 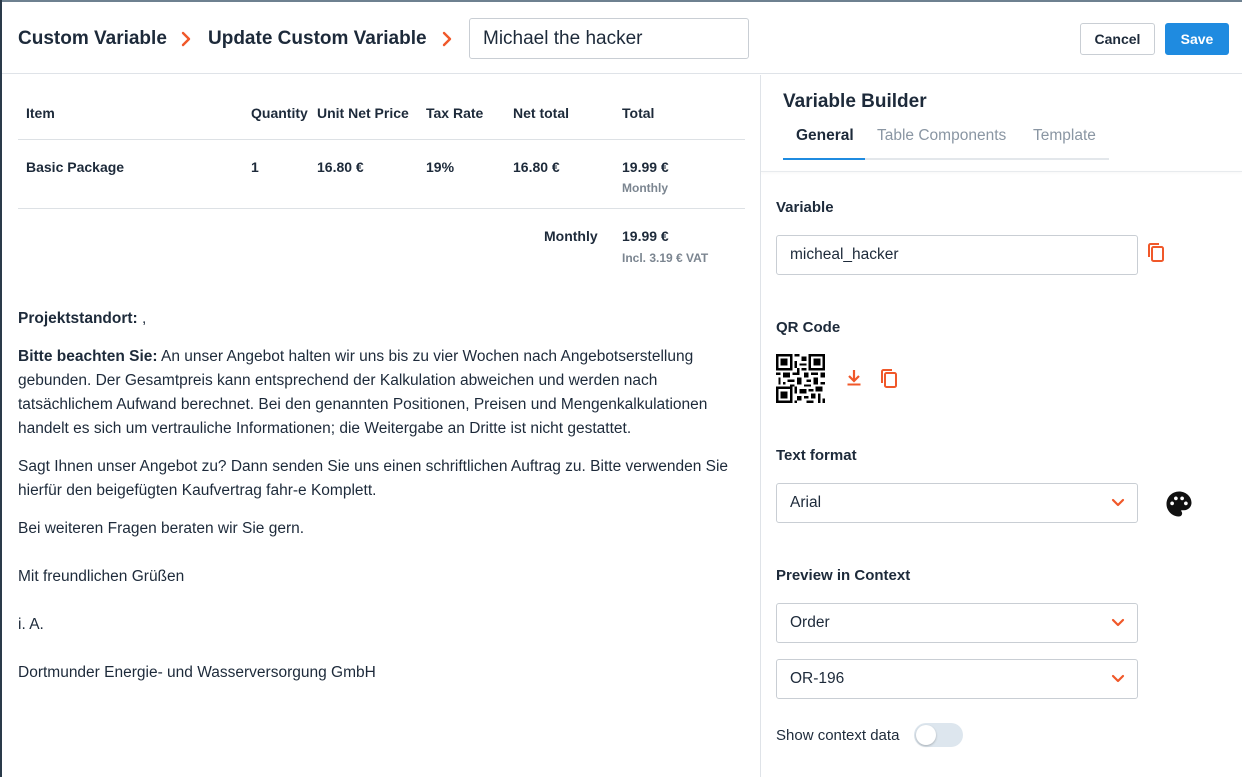 I want to click on qr-code-label: QR Code, so click(x=808, y=327).